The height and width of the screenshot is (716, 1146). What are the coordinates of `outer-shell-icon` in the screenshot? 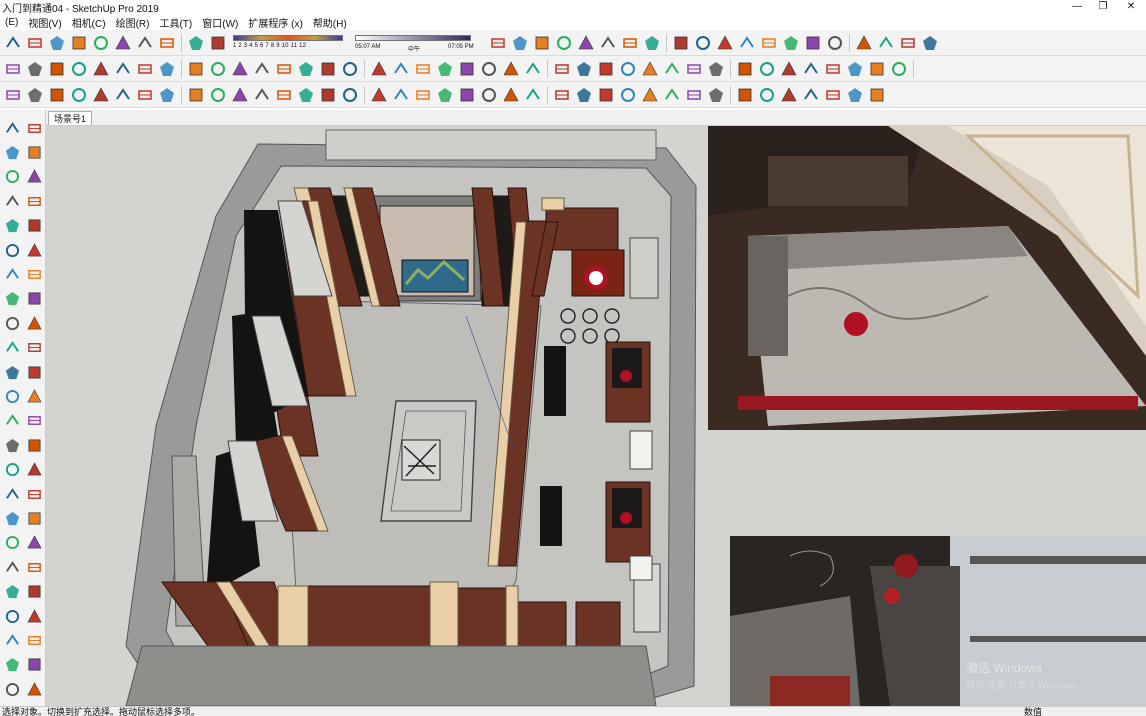 It's located at (167, 95).